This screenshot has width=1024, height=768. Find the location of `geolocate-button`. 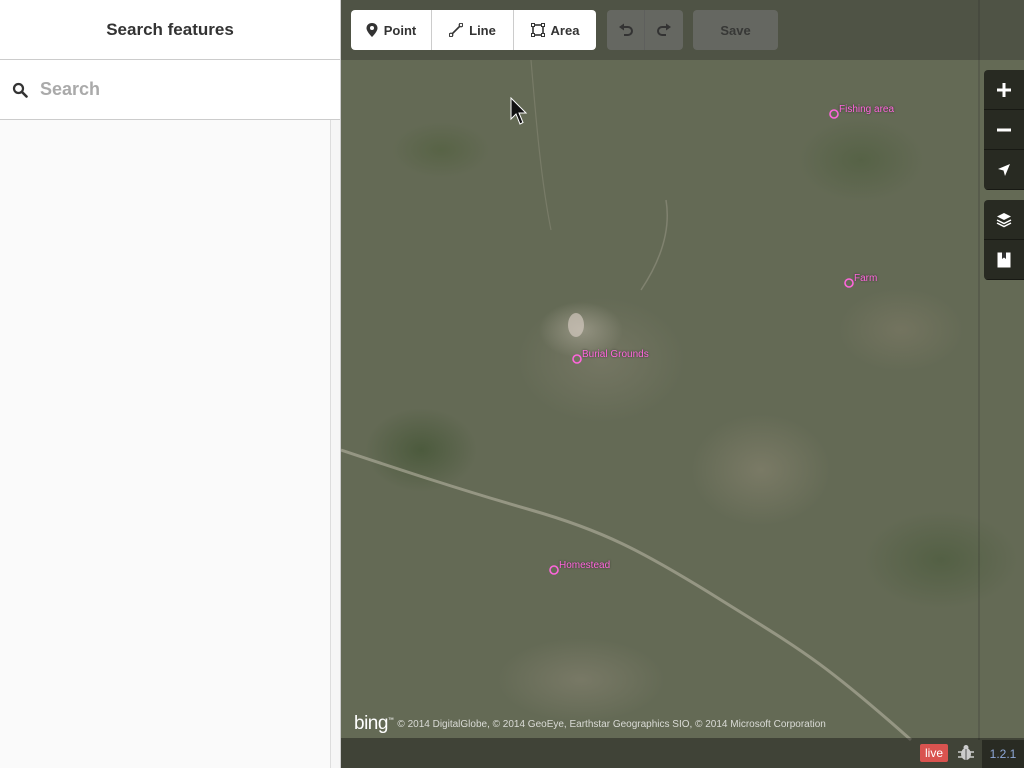

geolocate-button is located at coordinates (1004, 170).